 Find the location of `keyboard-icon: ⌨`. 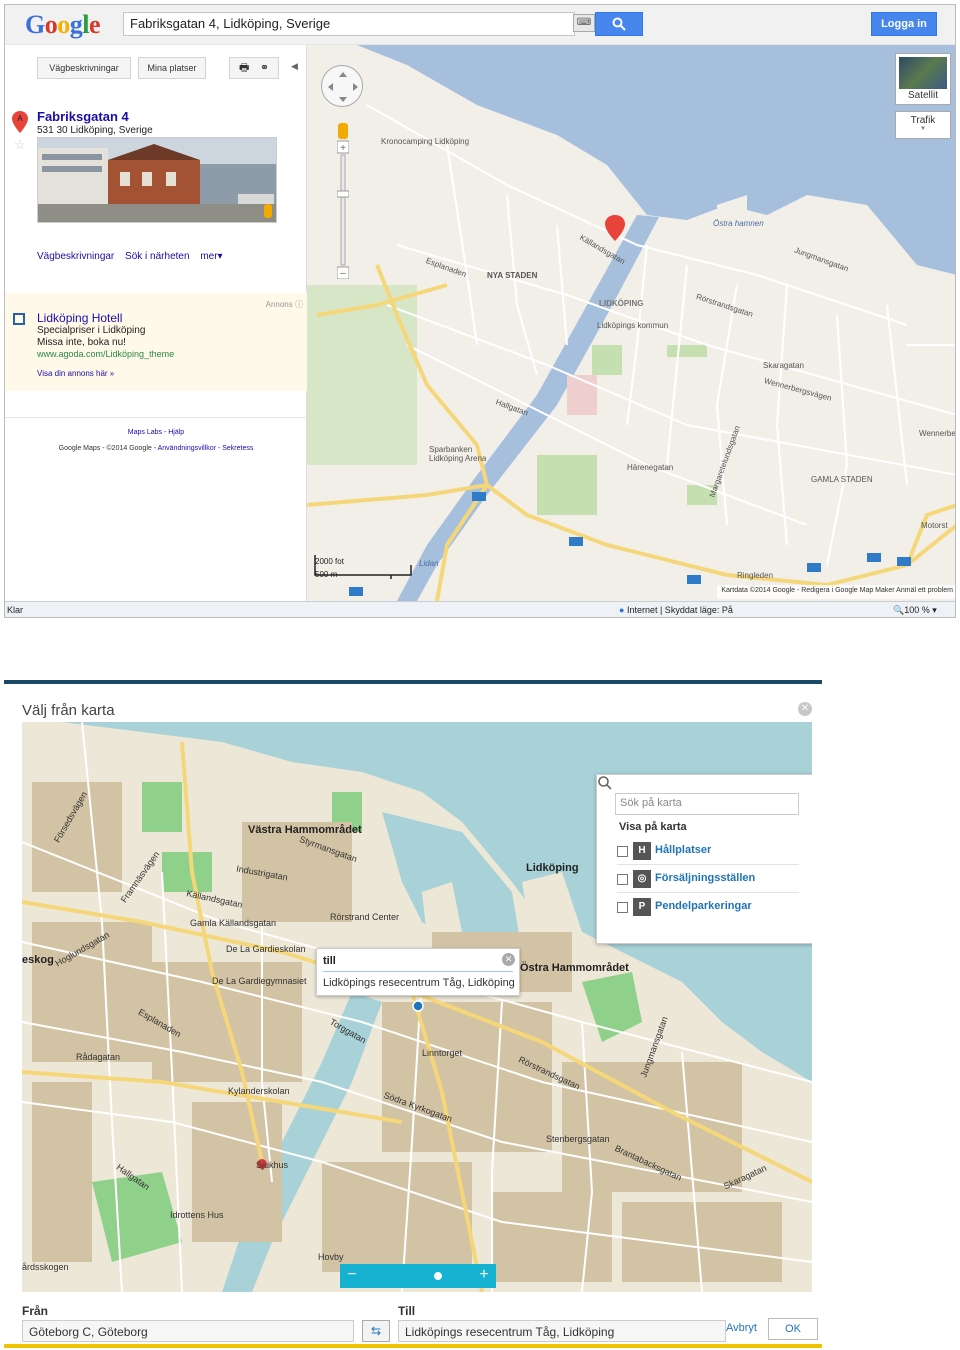

keyboard-icon: ⌨ is located at coordinates (584, 23).